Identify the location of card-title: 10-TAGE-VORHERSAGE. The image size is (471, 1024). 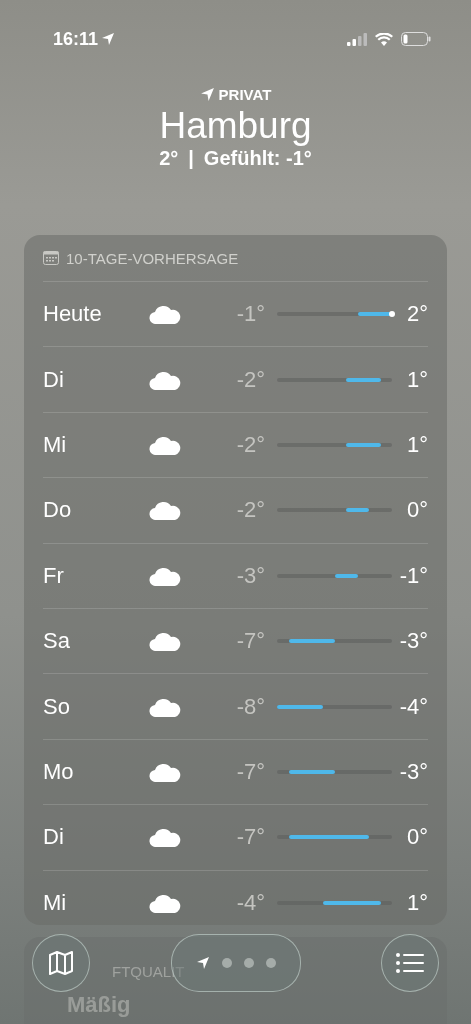
(152, 258).